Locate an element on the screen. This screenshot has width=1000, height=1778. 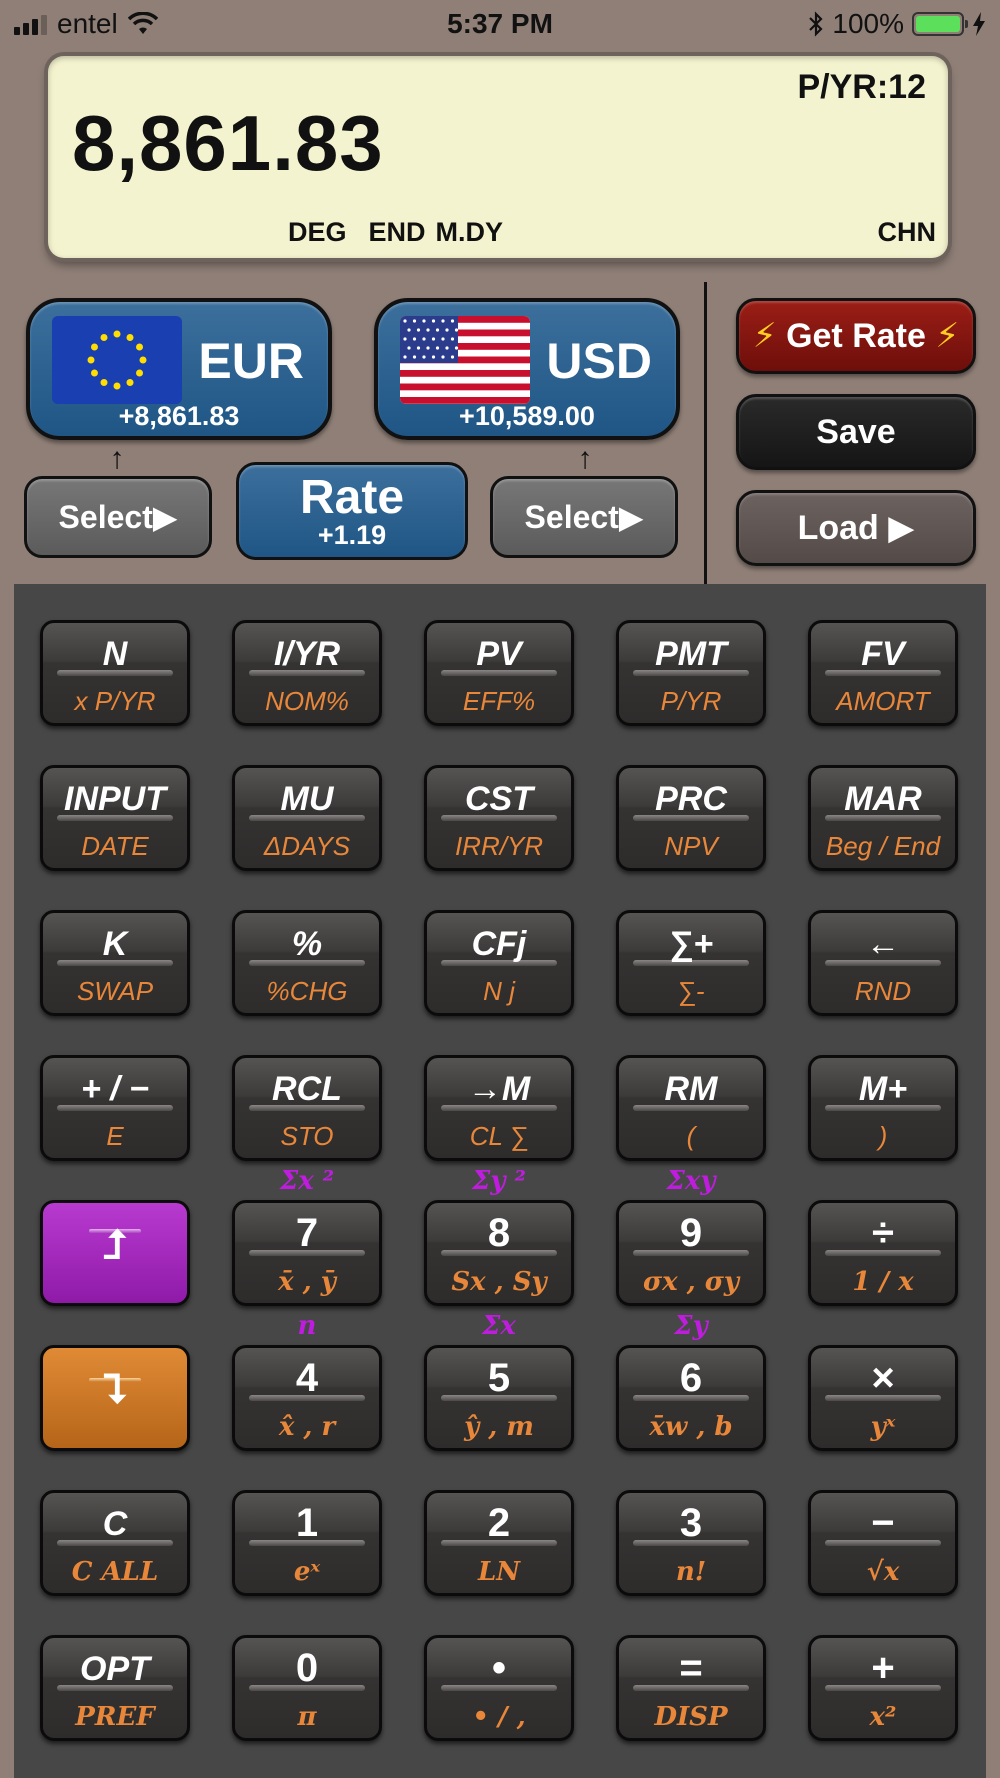
key-4: 4 x̂ , r is located at coordinates (307, 1398).